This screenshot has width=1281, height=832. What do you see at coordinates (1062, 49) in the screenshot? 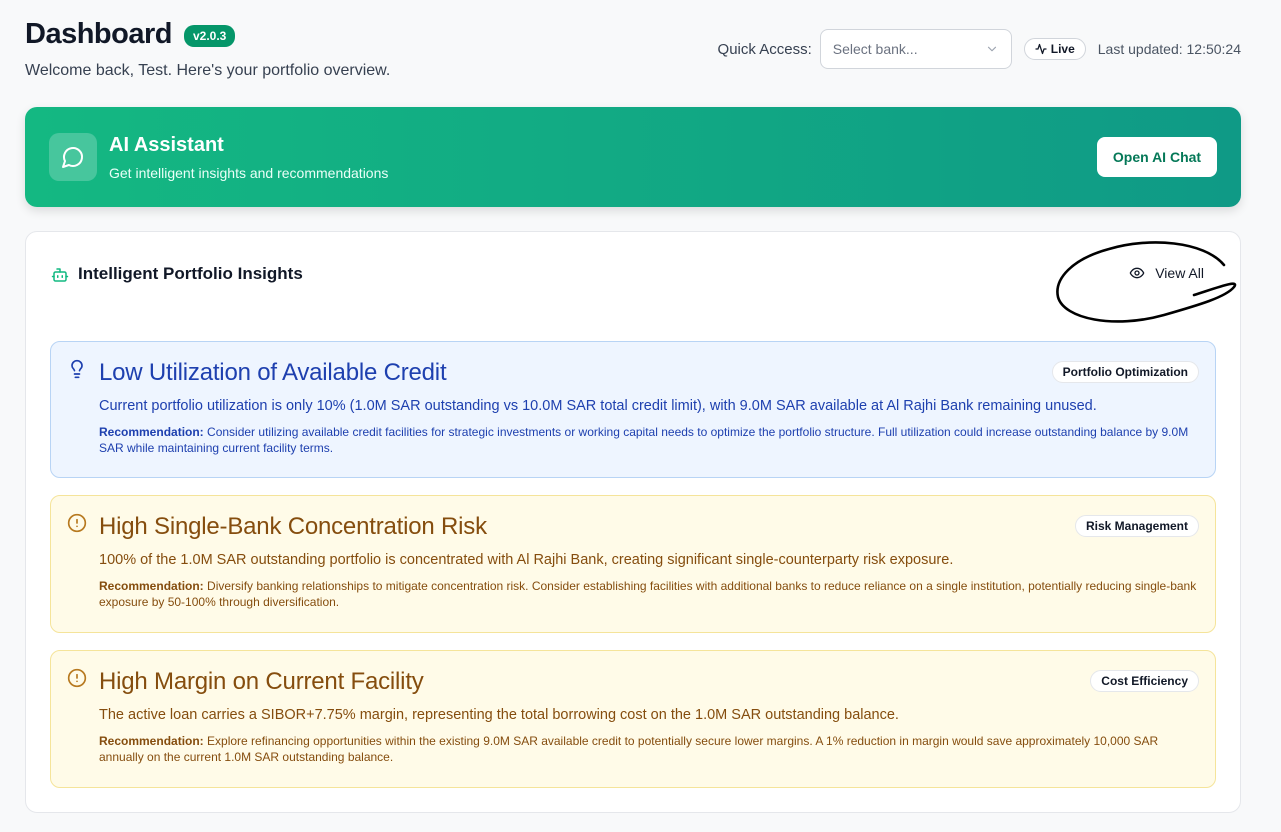
I see `live-label: Live` at bounding box center [1062, 49].